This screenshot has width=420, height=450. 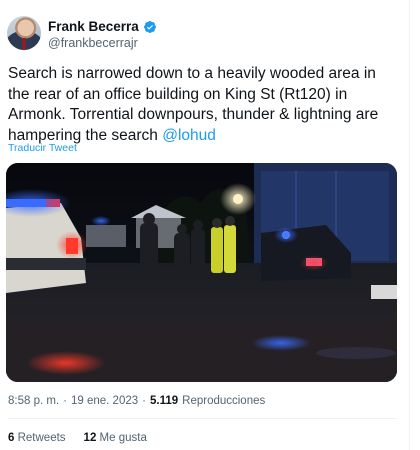 I want to click on likes-stat: 12 Me gusta, so click(x=115, y=438).